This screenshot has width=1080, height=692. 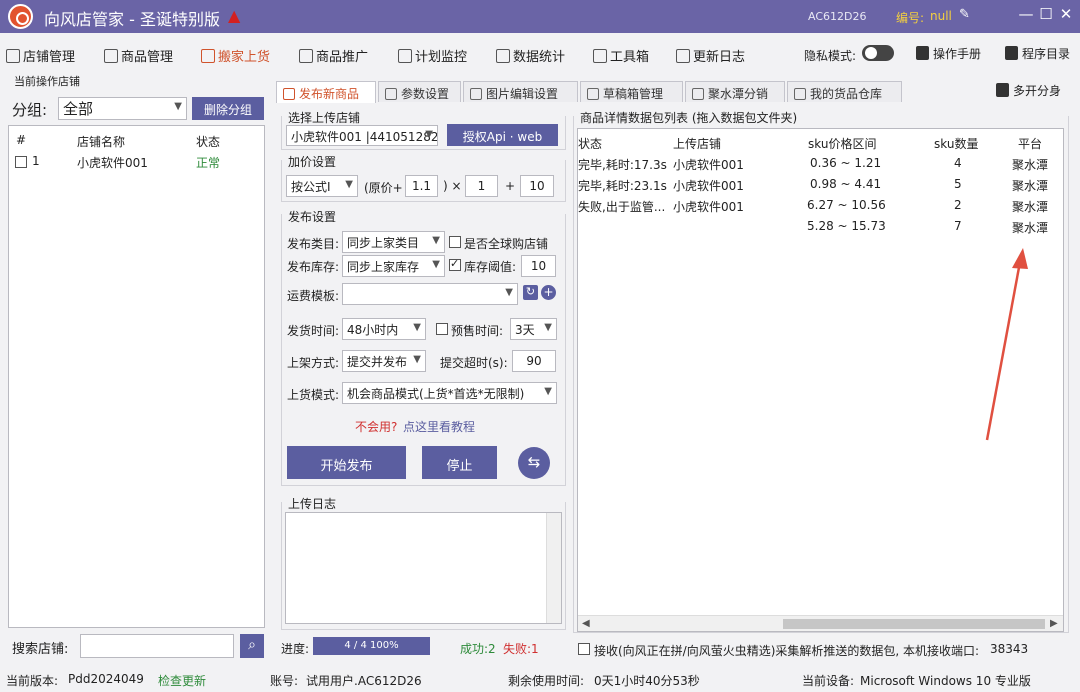 What do you see at coordinates (362, 135) in the screenshot?
I see `store-select: 小虎软件001 |441051282 ▼` at bounding box center [362, 135].